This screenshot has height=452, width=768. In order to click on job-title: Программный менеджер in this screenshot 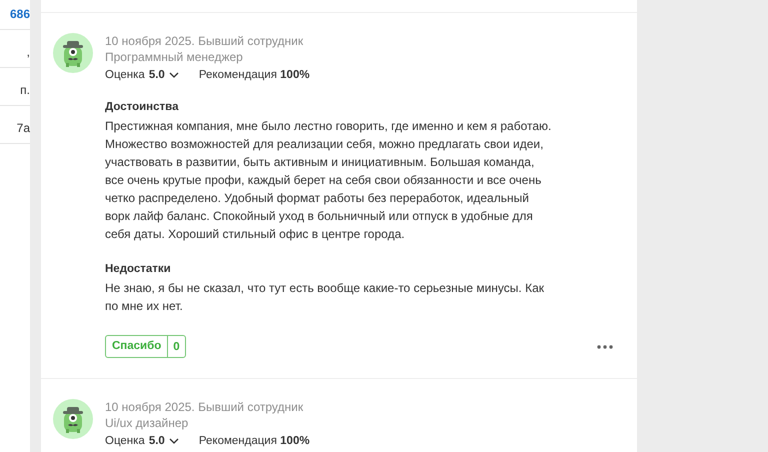, I will do `click(174, 57)`.